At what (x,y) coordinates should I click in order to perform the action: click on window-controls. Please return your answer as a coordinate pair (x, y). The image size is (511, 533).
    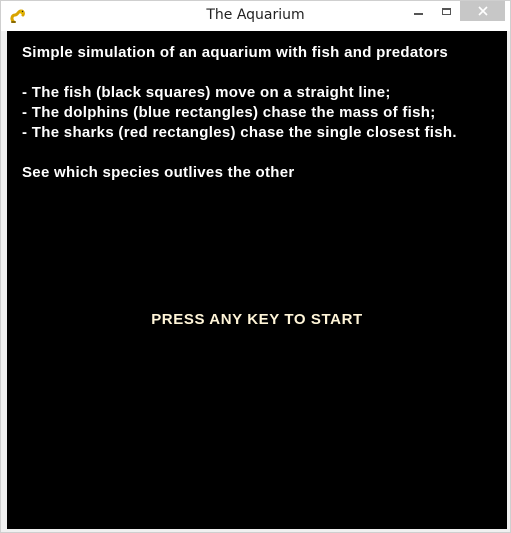
    Looking at the image, I should click on (454, 11).